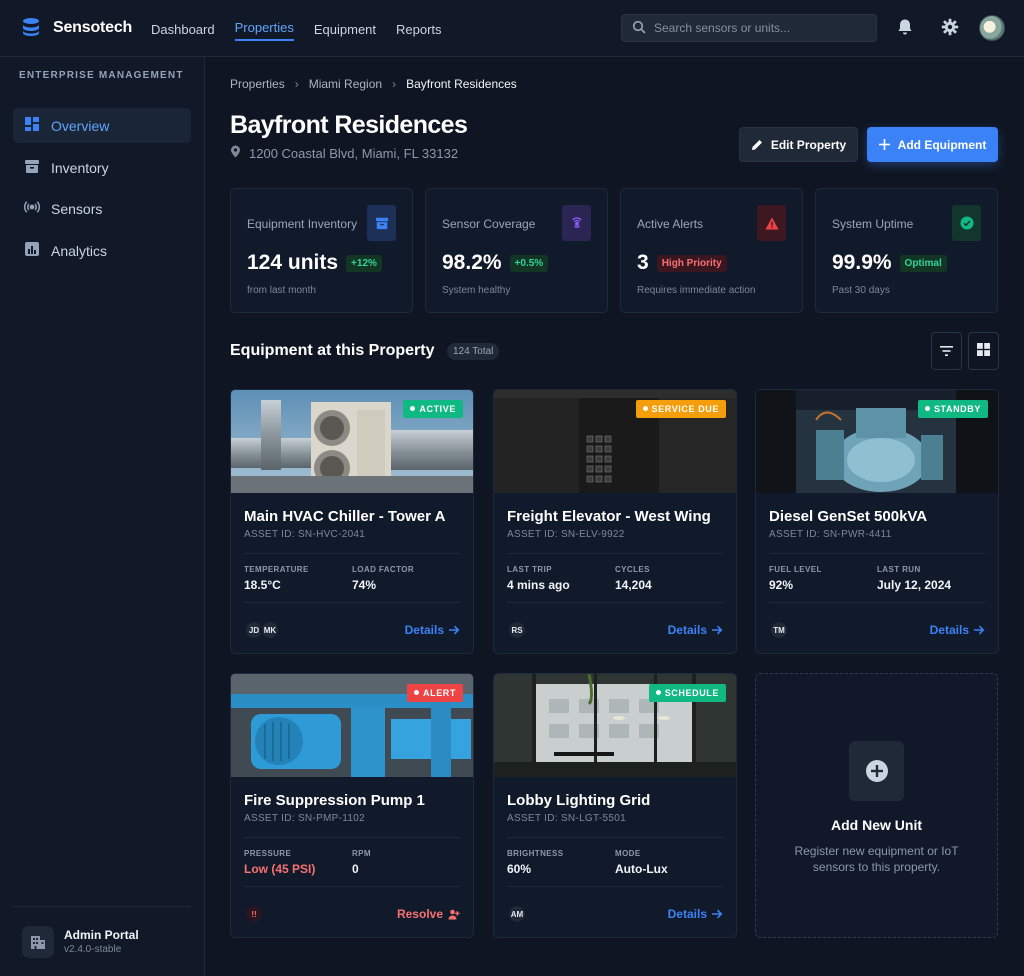 Image resolution: width=1024 pixels, height=976 pixels. I want to click on filter-icon, so click(946, 351).